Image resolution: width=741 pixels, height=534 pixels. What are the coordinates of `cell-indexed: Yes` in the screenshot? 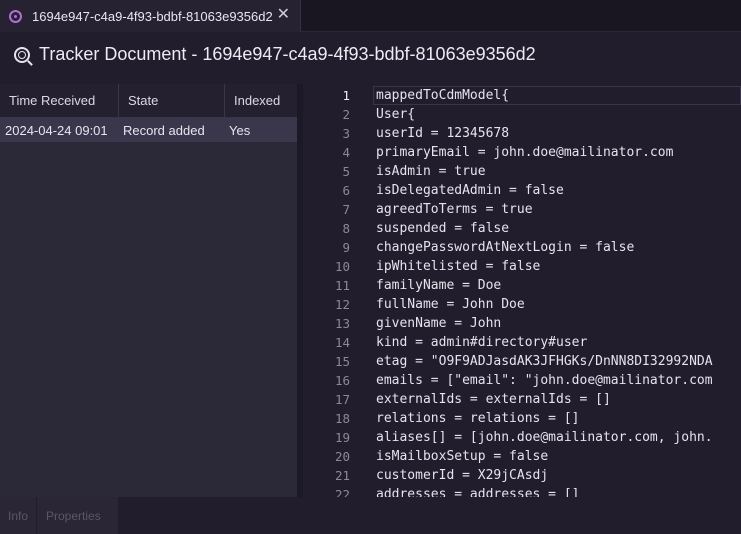 It's located at (240, 130).